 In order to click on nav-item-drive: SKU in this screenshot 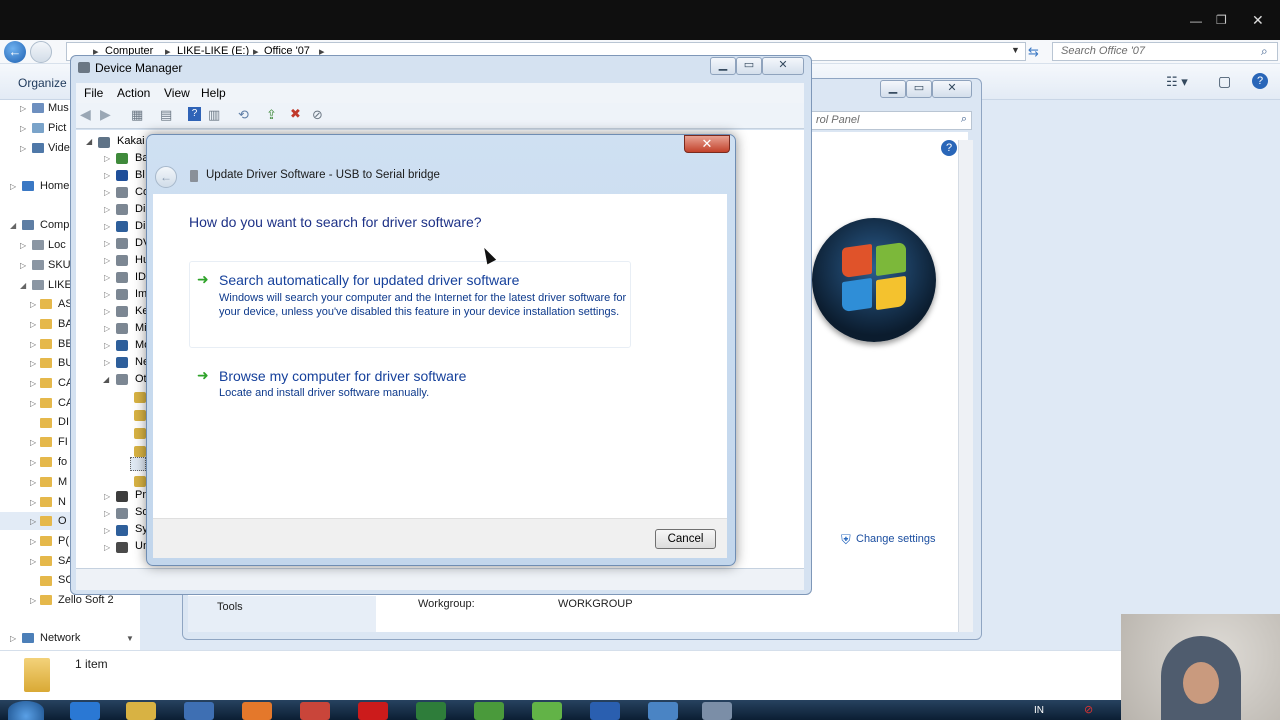, I will do `click(59, 265)`.